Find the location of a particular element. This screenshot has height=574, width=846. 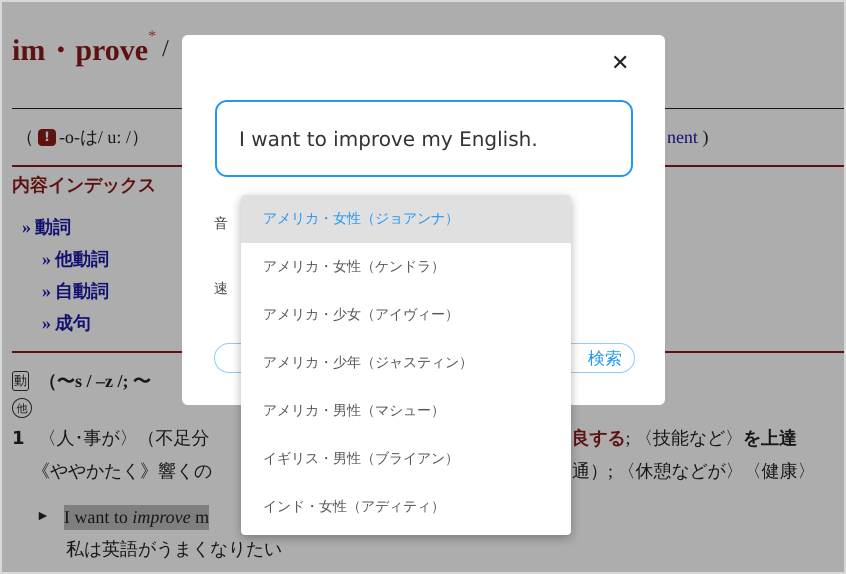

transitive-badge: 他 is located at coordinates (22, 408).